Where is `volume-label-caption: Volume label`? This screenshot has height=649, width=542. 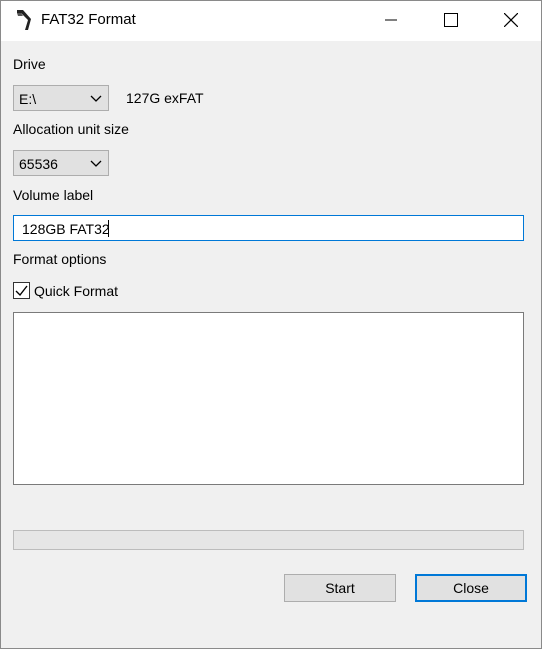 volume-label-caption: Volume label is located at coordinates (53, 195).